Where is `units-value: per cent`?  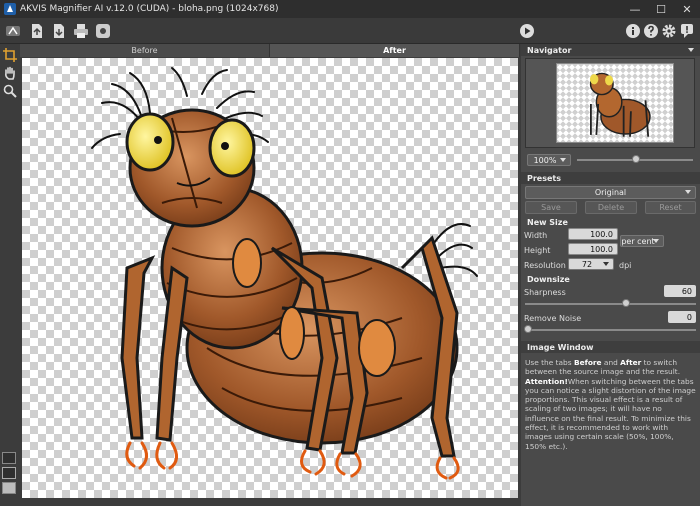
units-value: per cent is located at coordinates (638, 241).